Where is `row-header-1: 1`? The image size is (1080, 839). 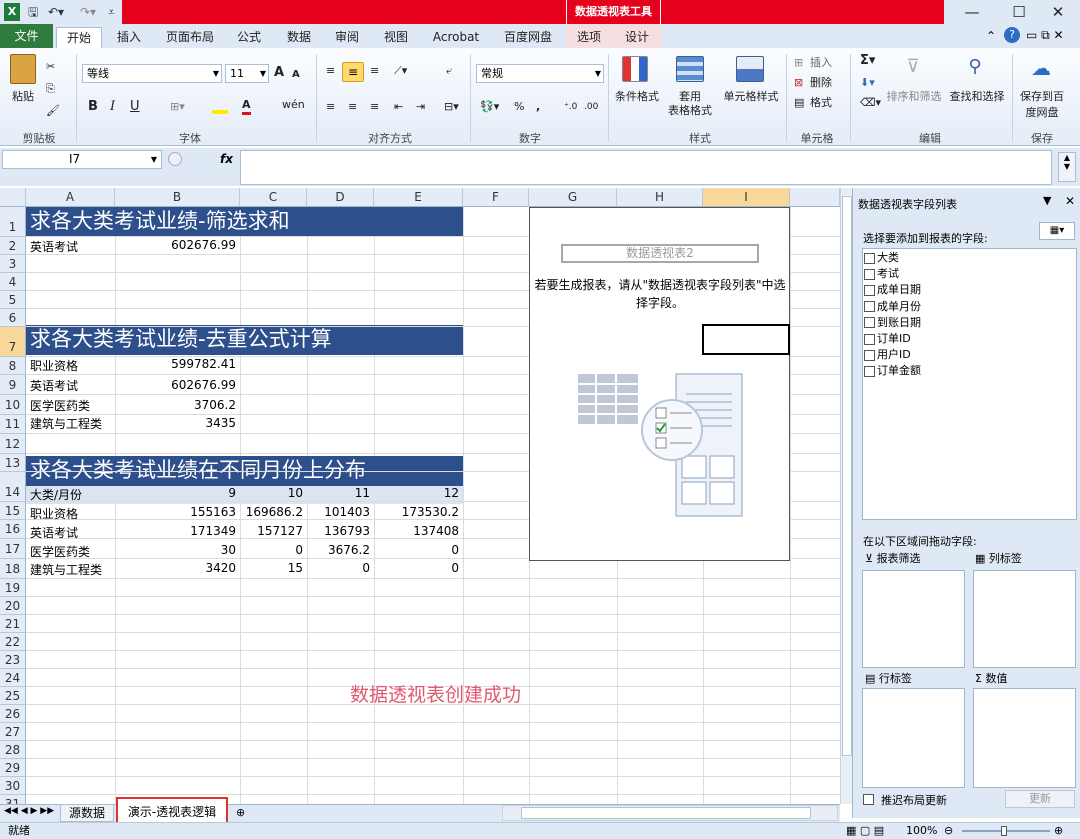 row-header-1: 1 is located at coordinates (13, 222).